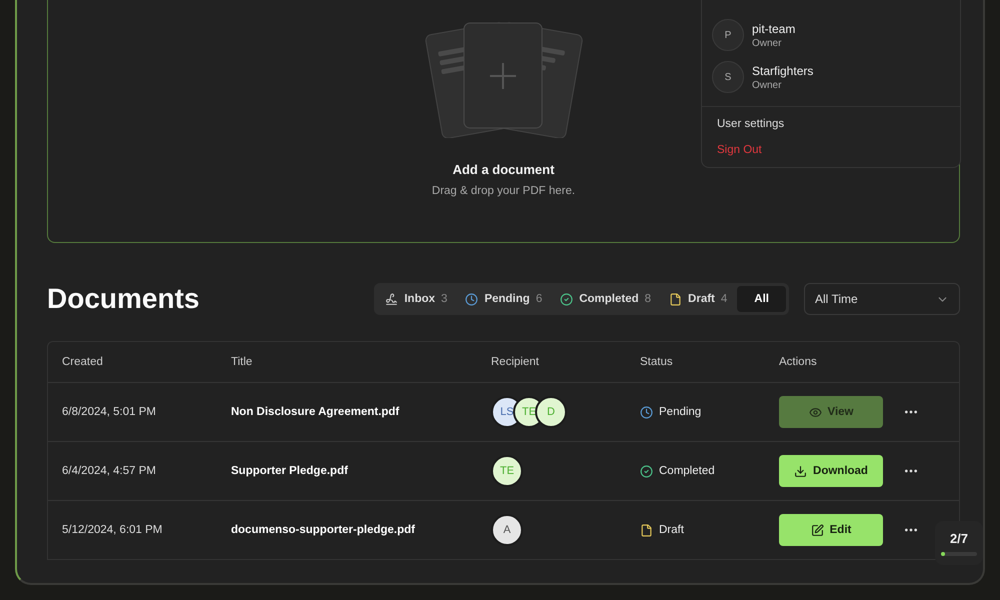  I want to click on menu-item: User settings, so click(831, 124).